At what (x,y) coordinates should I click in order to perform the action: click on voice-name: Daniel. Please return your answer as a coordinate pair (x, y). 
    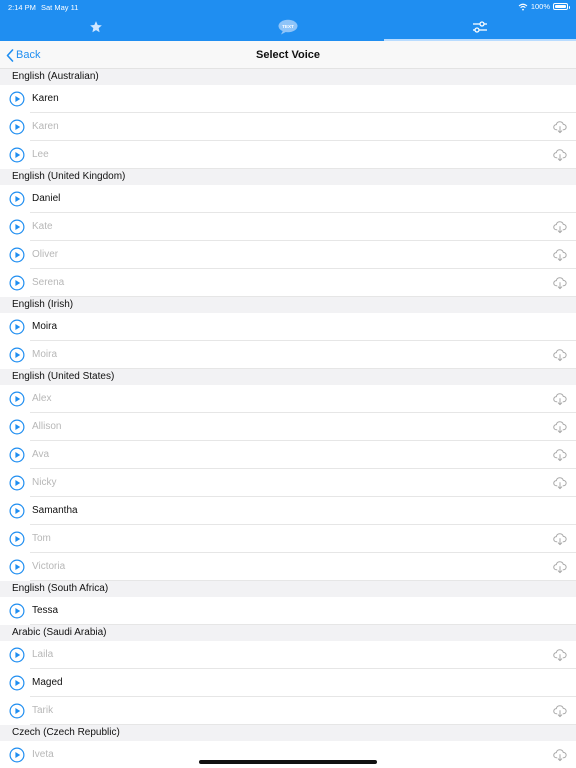
    Looking at the image, I should click on (46, 198).